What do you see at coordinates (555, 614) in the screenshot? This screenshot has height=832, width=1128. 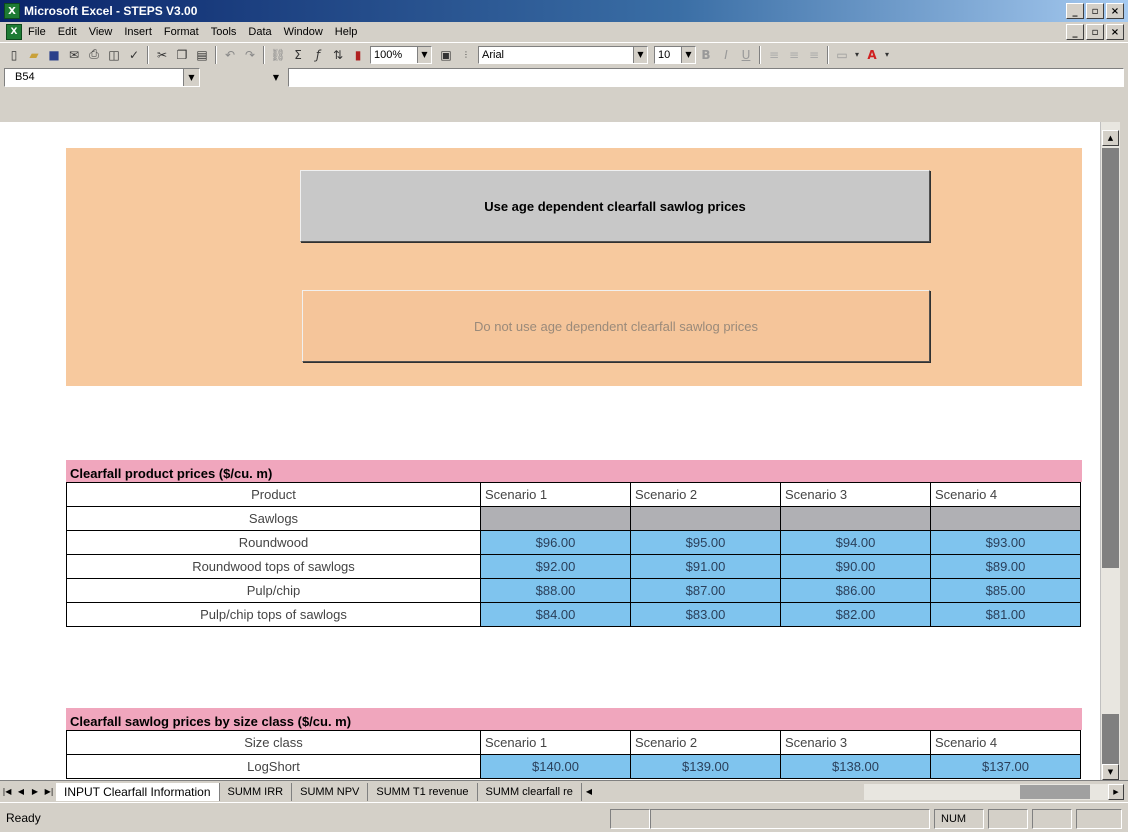 I see `price-cell: $84.00` at bounding box center [555, 614].